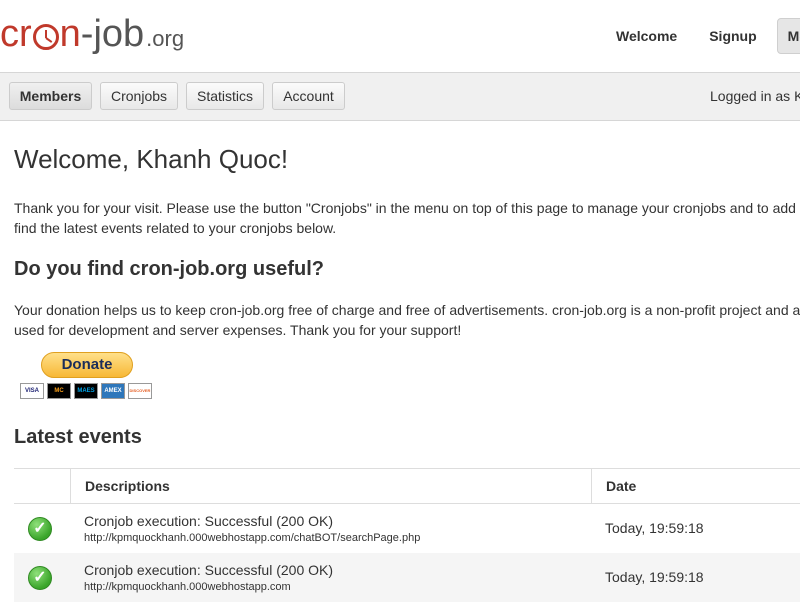 The image size is (800, 602). What do you see at coordinates (400, 36) in the screenshot?
I see `site-header: crn-job.org Welcome Signup Me` at bounding box center [400, 36].